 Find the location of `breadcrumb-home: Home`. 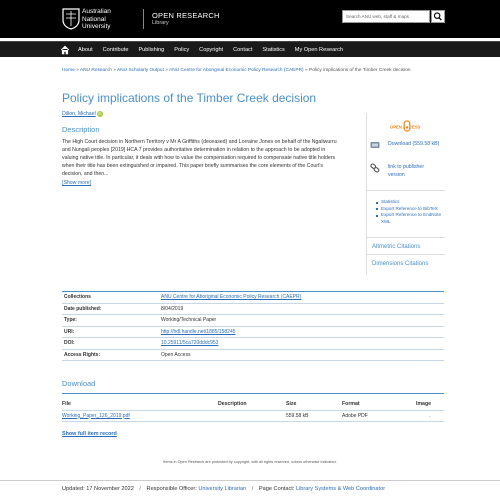

breadcrumb-home: Home is located at coordinates (68, 70).